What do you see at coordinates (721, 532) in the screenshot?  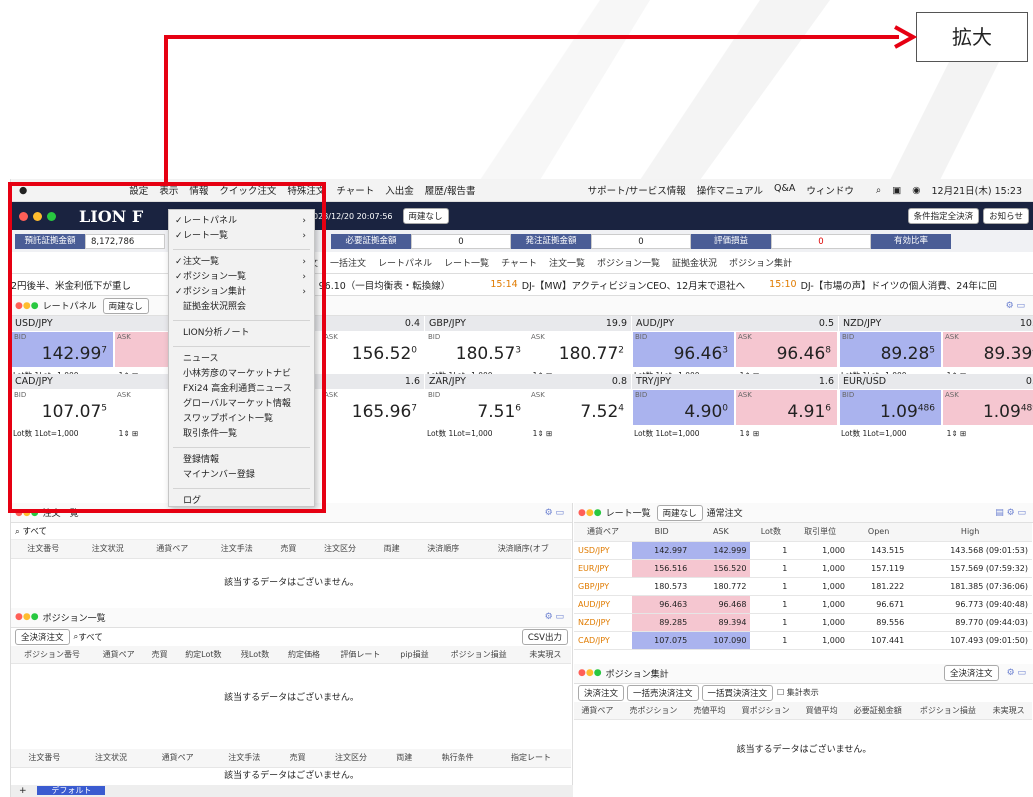 I see `column-header: ASK` at bounding box center [721, 532].